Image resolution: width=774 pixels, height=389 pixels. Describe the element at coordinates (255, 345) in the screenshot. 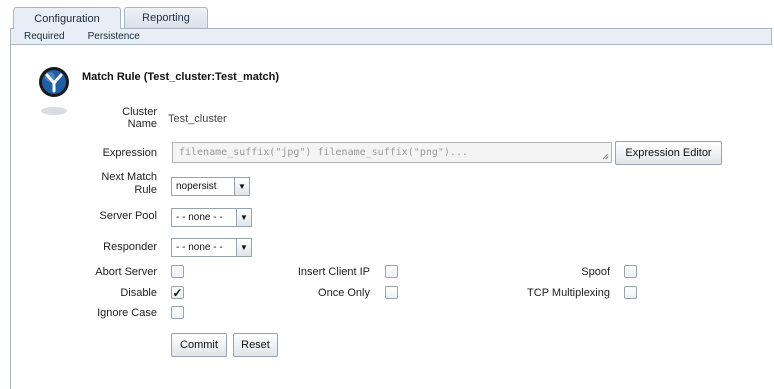

I see `reset-button: Reset` at that location.